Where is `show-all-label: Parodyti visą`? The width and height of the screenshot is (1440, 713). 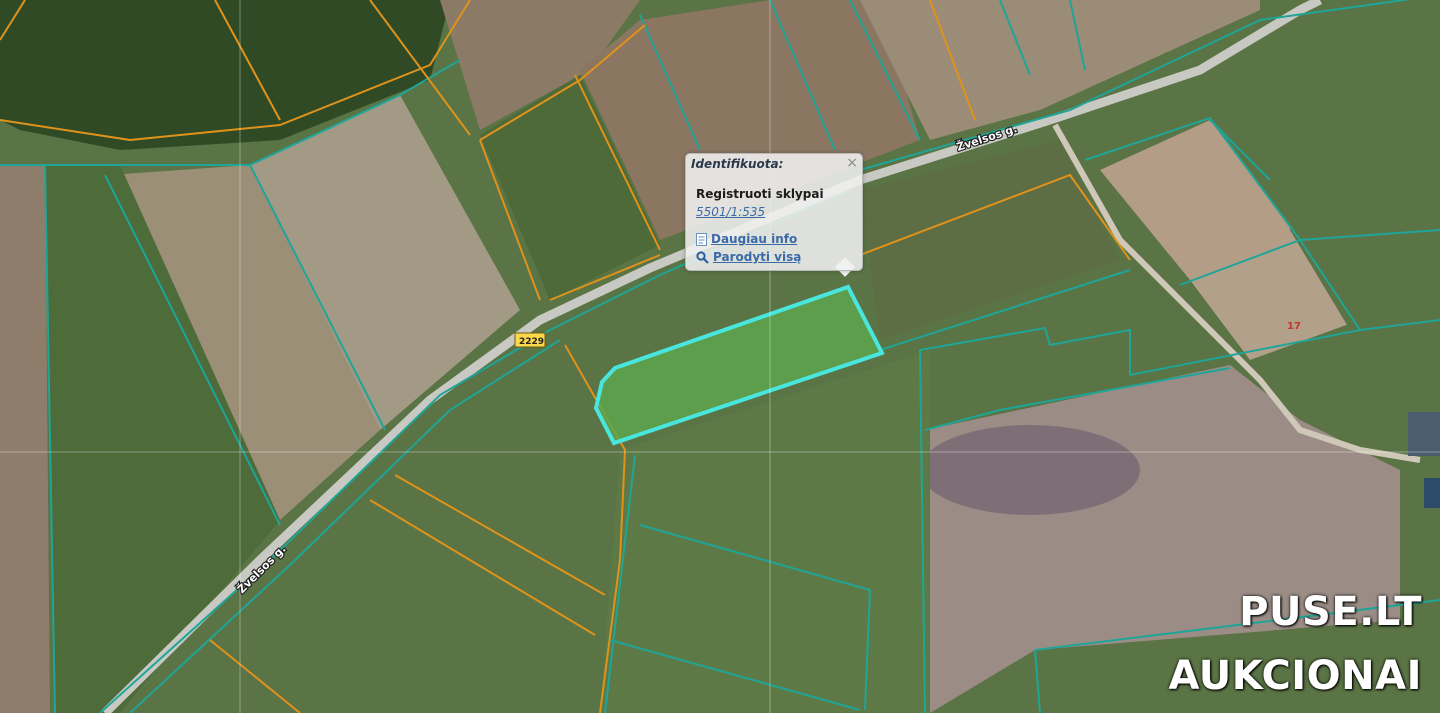 show-all-label: Parodyti visą is located at coordinates (757, 257).